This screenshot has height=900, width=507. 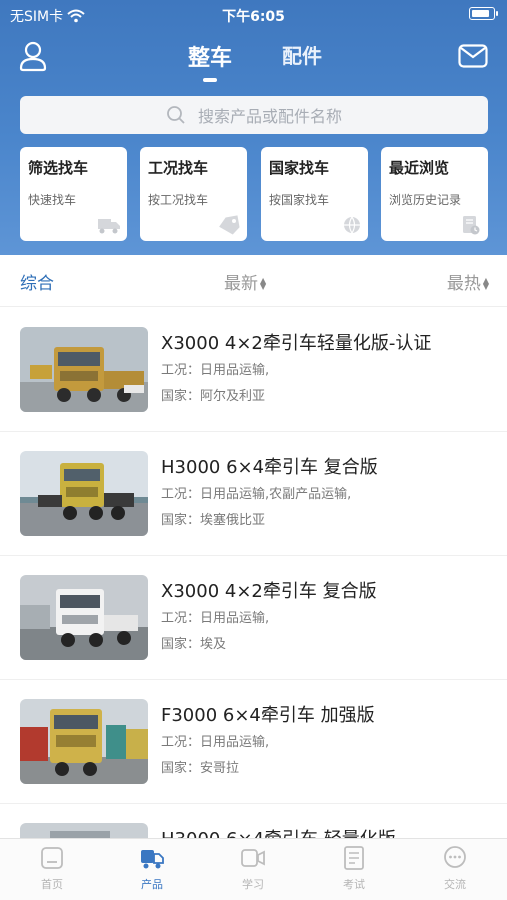 I want to click on card-work-condition: 工况找车 按工况找车, so click(x=193, y=194).